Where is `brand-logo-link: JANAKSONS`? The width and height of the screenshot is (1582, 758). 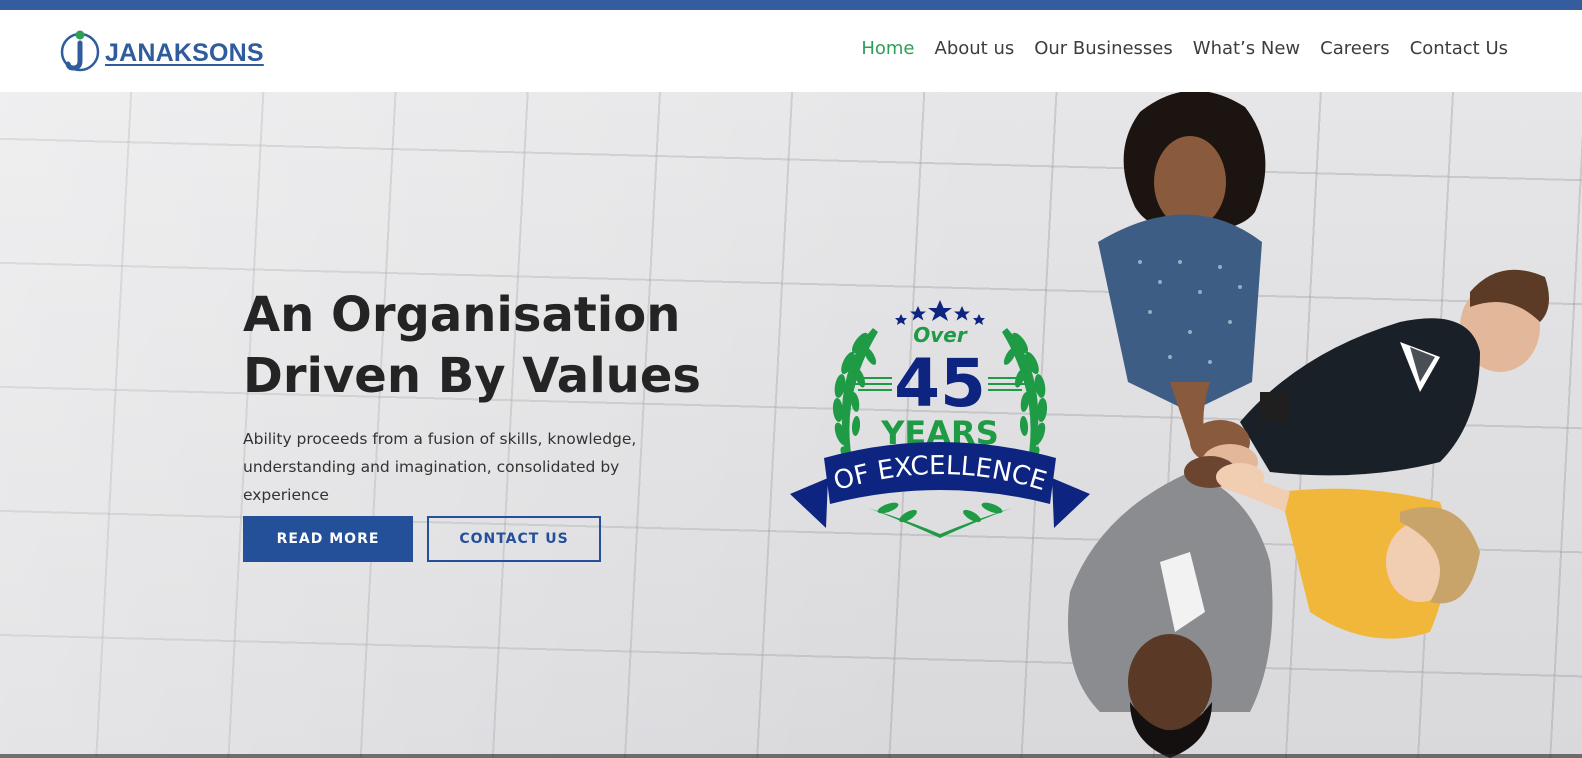
brand-logo-link: JANAKSONS is located at coordinates (162, 51).